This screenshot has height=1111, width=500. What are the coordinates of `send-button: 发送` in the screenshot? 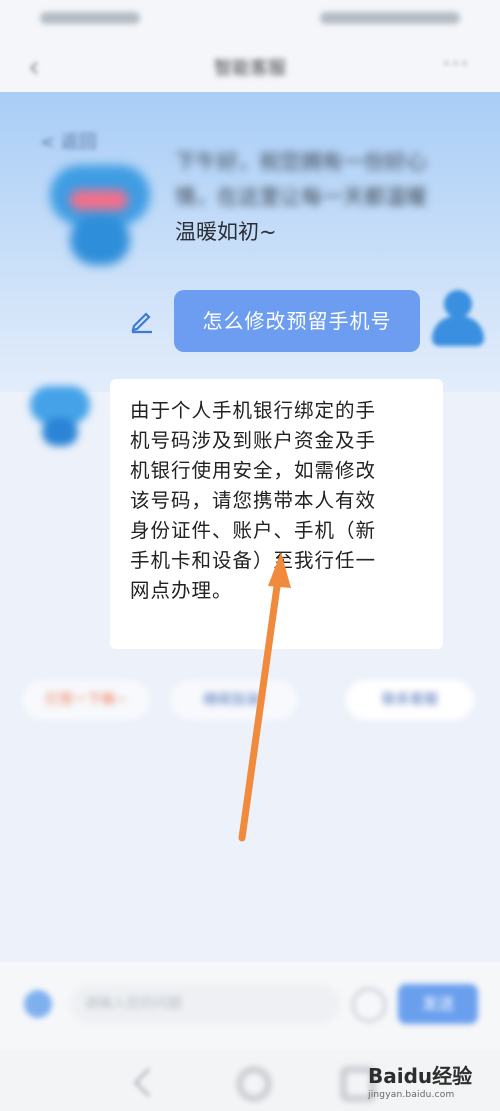 It's located at (438, 1004).